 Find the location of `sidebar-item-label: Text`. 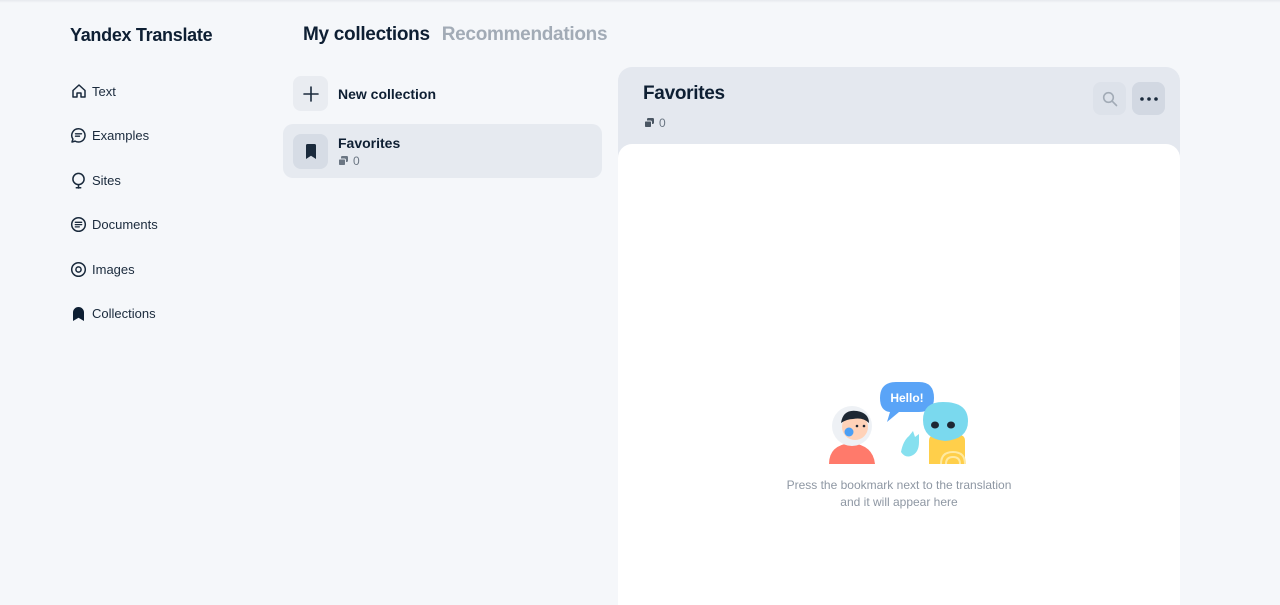

sidebar-item-label: Text is located at coordinates (104, 91).